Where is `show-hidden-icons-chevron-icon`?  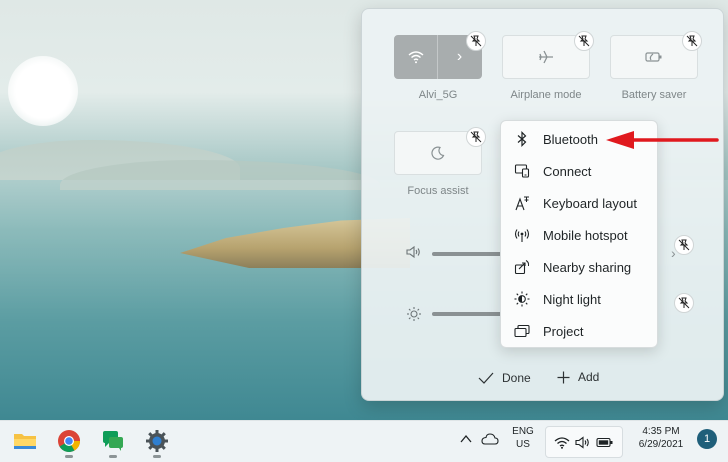
show-hidden-icons-chevron-icon is located at coordinates (466, 440).